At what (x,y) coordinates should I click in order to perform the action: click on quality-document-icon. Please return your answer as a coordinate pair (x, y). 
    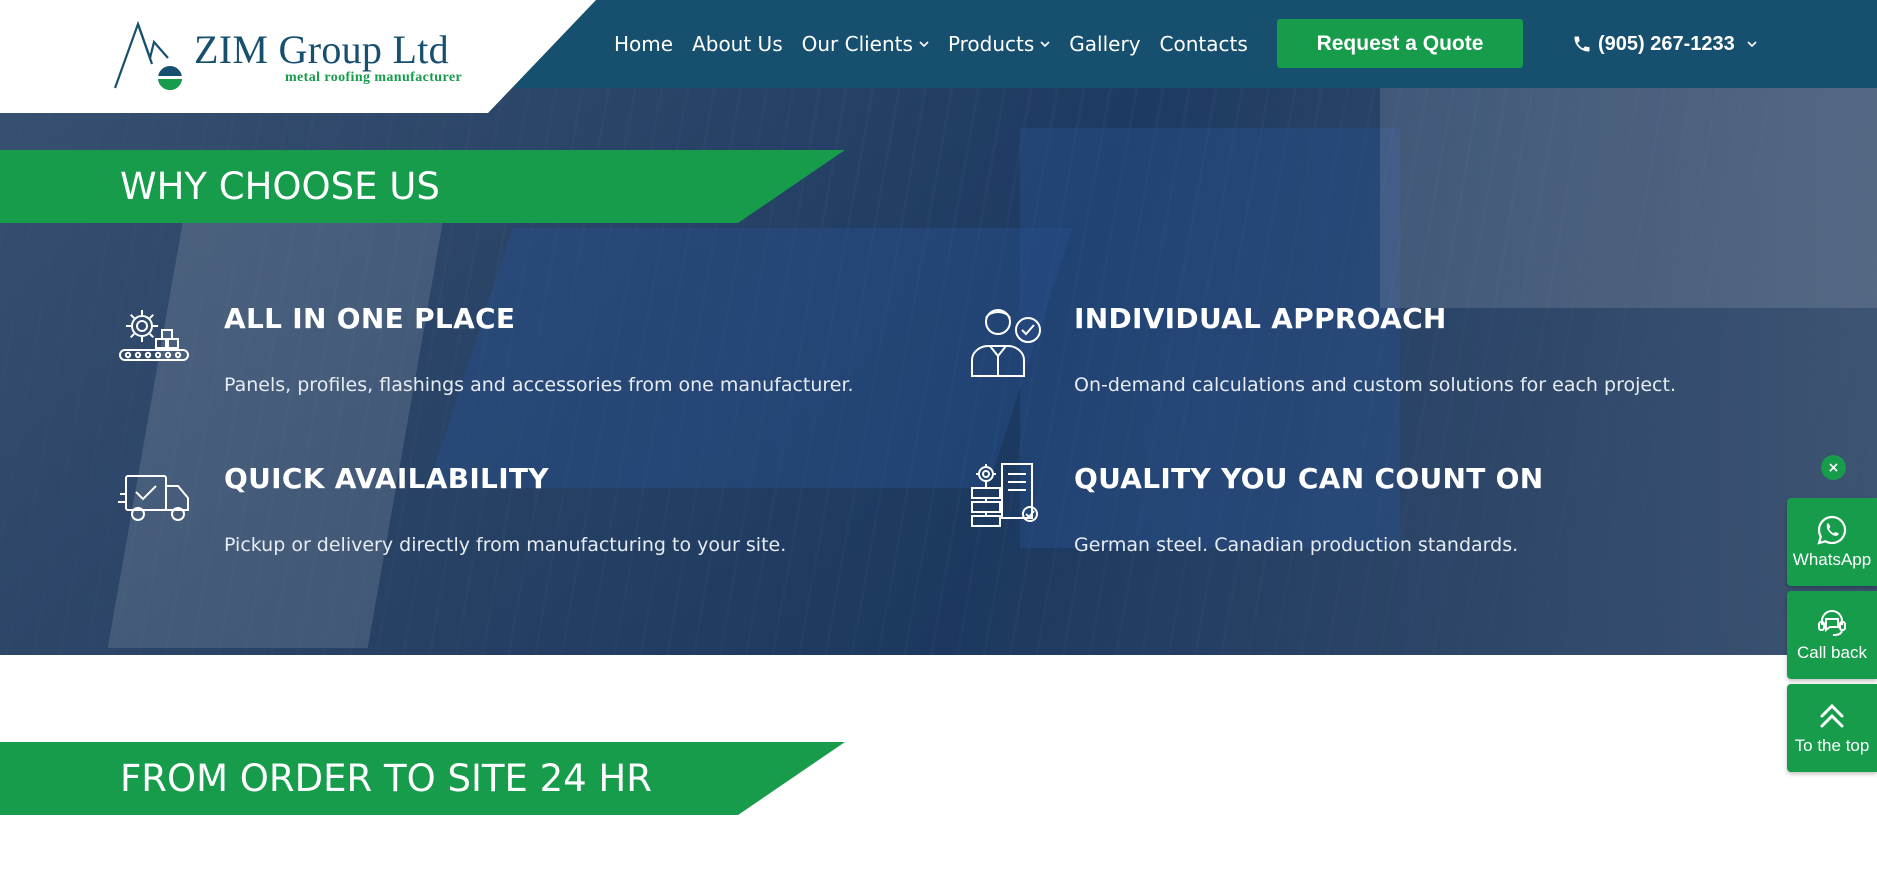
    Looking at the image, I should click on (1004, 495).